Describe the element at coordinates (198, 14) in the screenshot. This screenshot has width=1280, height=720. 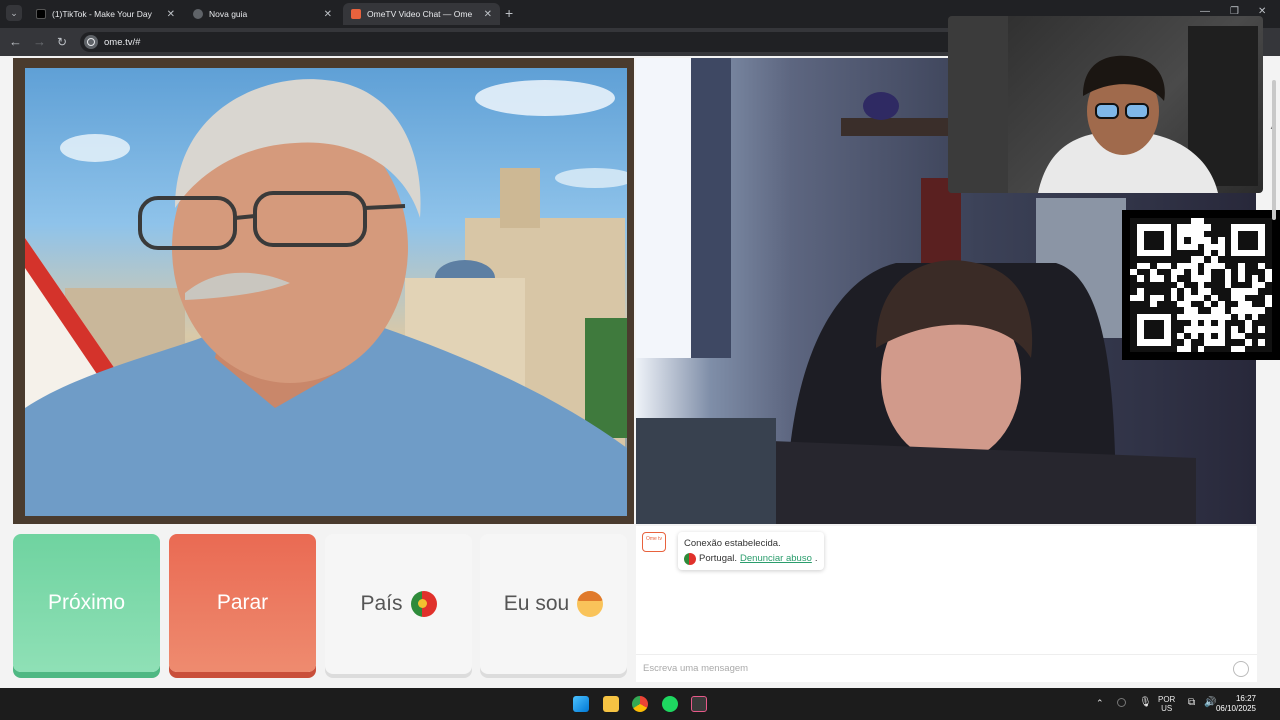
I see `chrome-favicon-icon` at that location.